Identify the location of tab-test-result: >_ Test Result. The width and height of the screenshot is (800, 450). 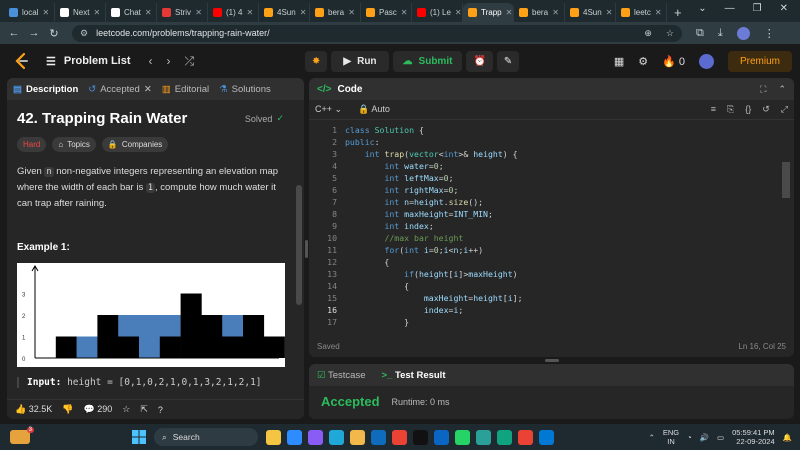
(414, 375).